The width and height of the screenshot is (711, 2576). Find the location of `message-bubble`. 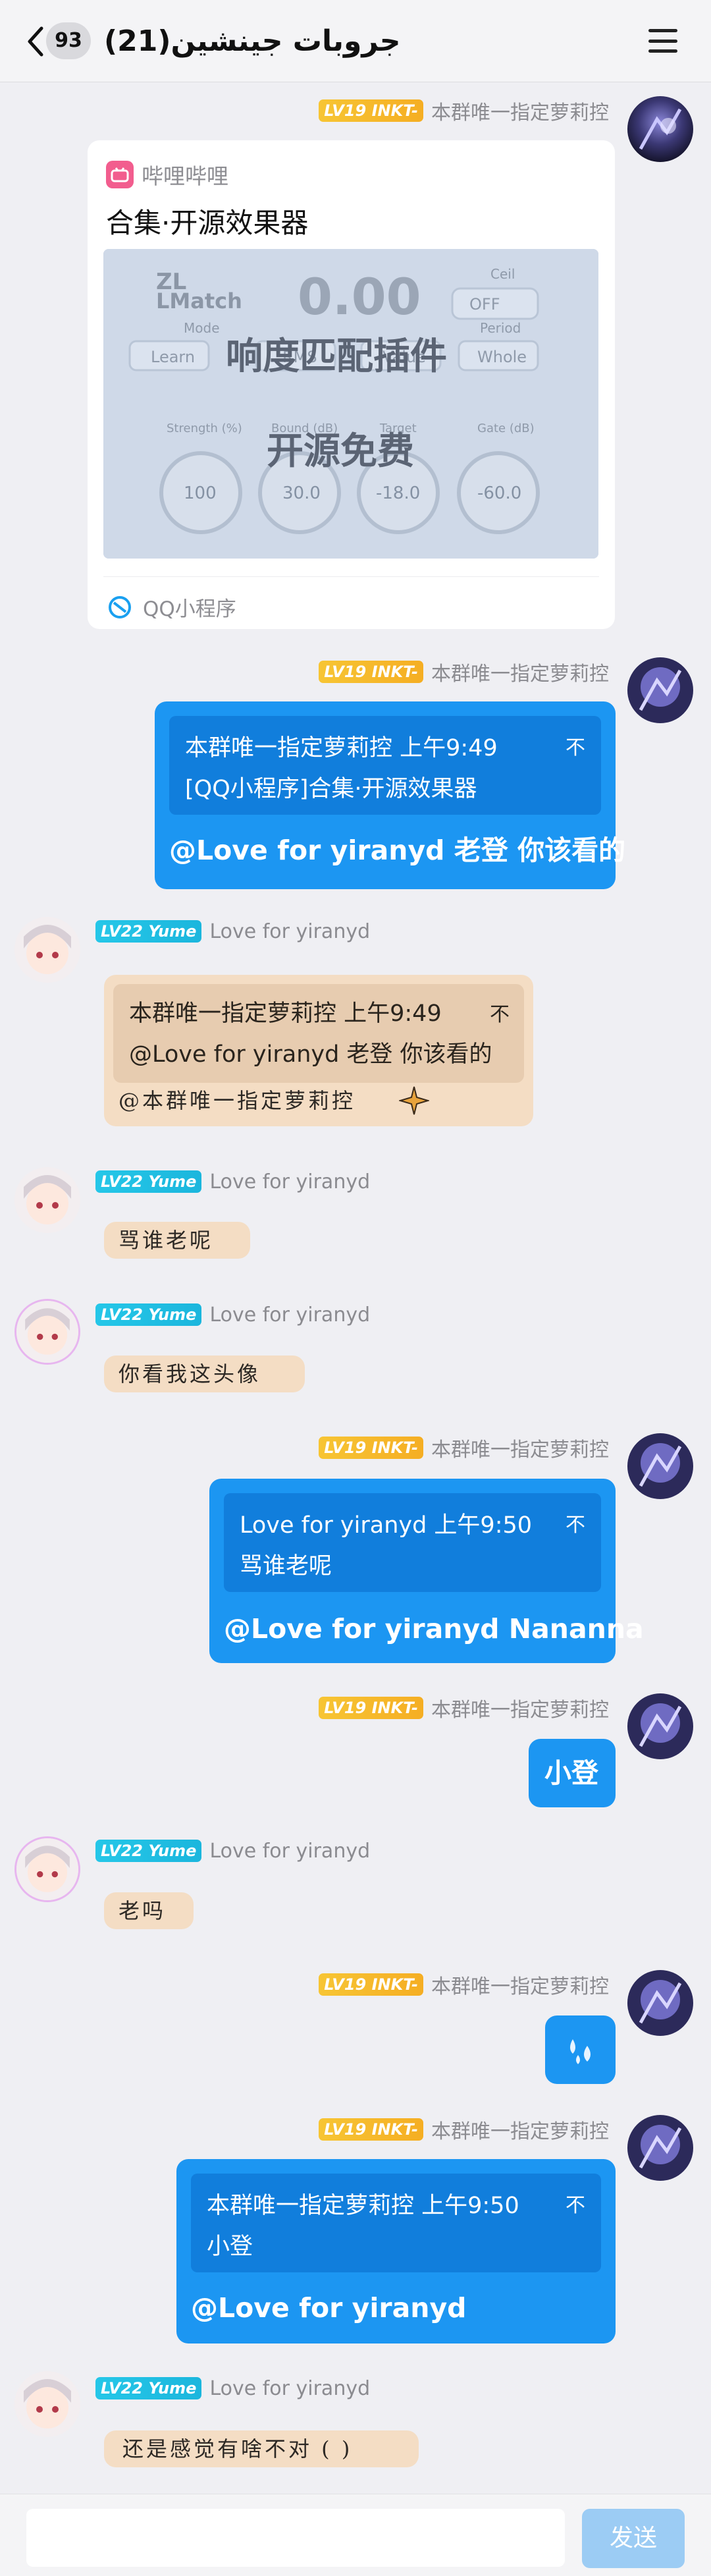

message-bubble is located at coordinates (580, 2049).